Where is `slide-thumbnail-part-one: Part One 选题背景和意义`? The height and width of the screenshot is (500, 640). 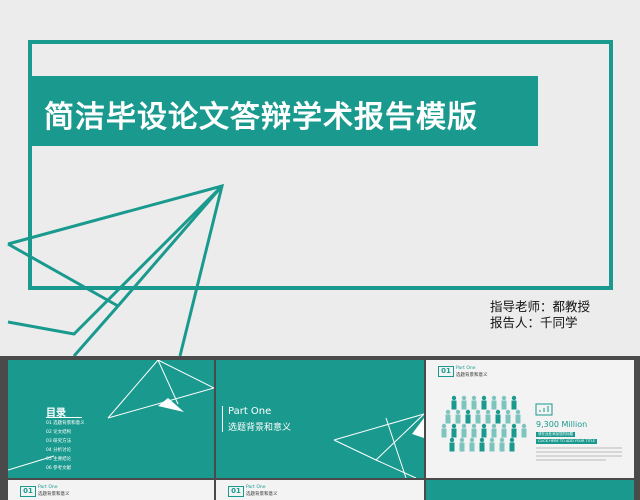
slide-thumbnail-part-one: Part One 选题背景和意义 is located at coordinates (320, 419).